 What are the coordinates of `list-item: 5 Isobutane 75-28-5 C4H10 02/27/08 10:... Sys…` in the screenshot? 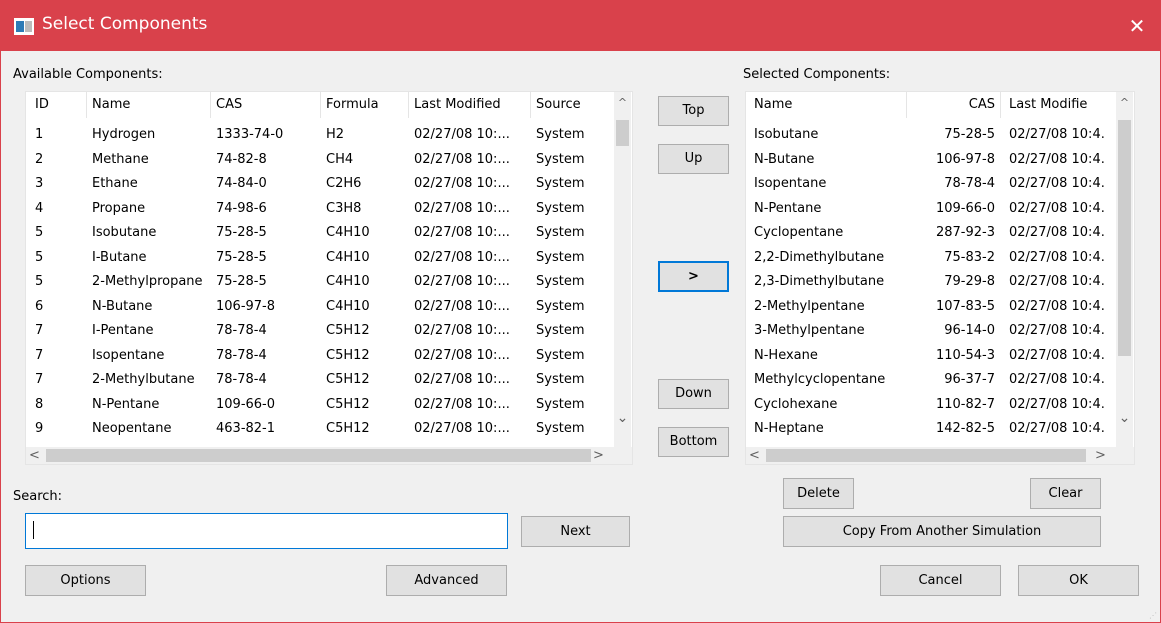 It's located at (316, 233).